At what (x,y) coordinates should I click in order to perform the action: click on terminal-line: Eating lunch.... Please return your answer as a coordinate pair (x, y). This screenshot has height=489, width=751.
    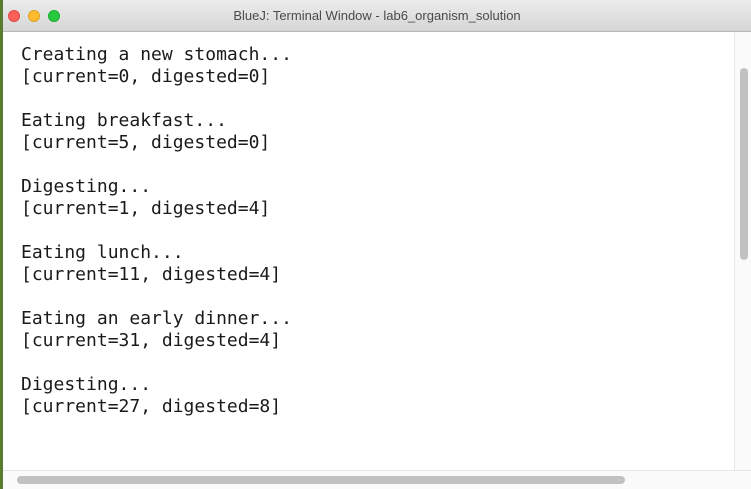
    Looking at the image, I should click on (102, 252).